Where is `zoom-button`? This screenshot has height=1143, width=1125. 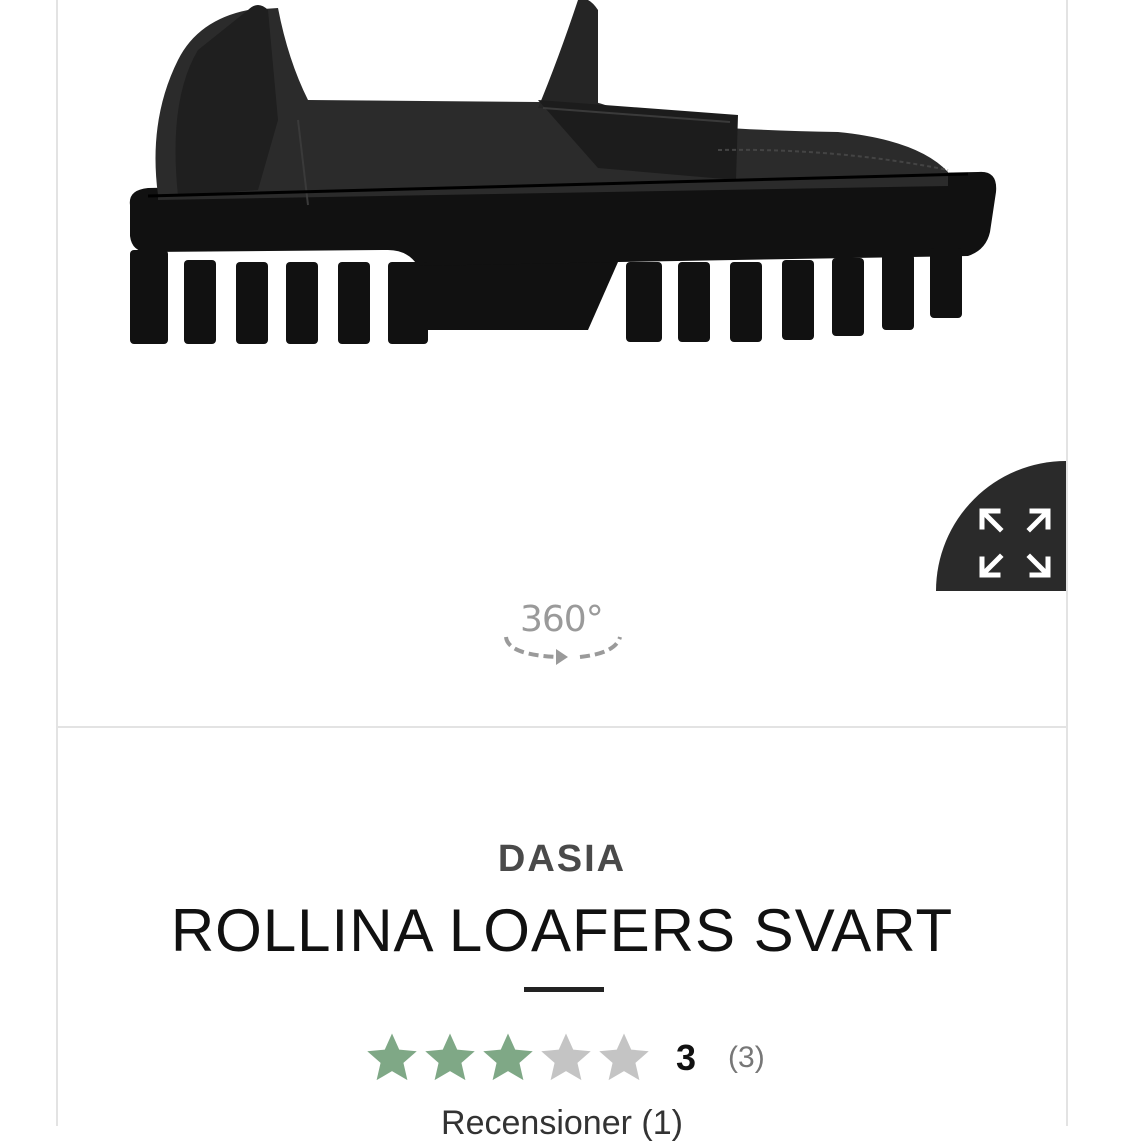
zoom-button is located at coordinates (1001, 526).